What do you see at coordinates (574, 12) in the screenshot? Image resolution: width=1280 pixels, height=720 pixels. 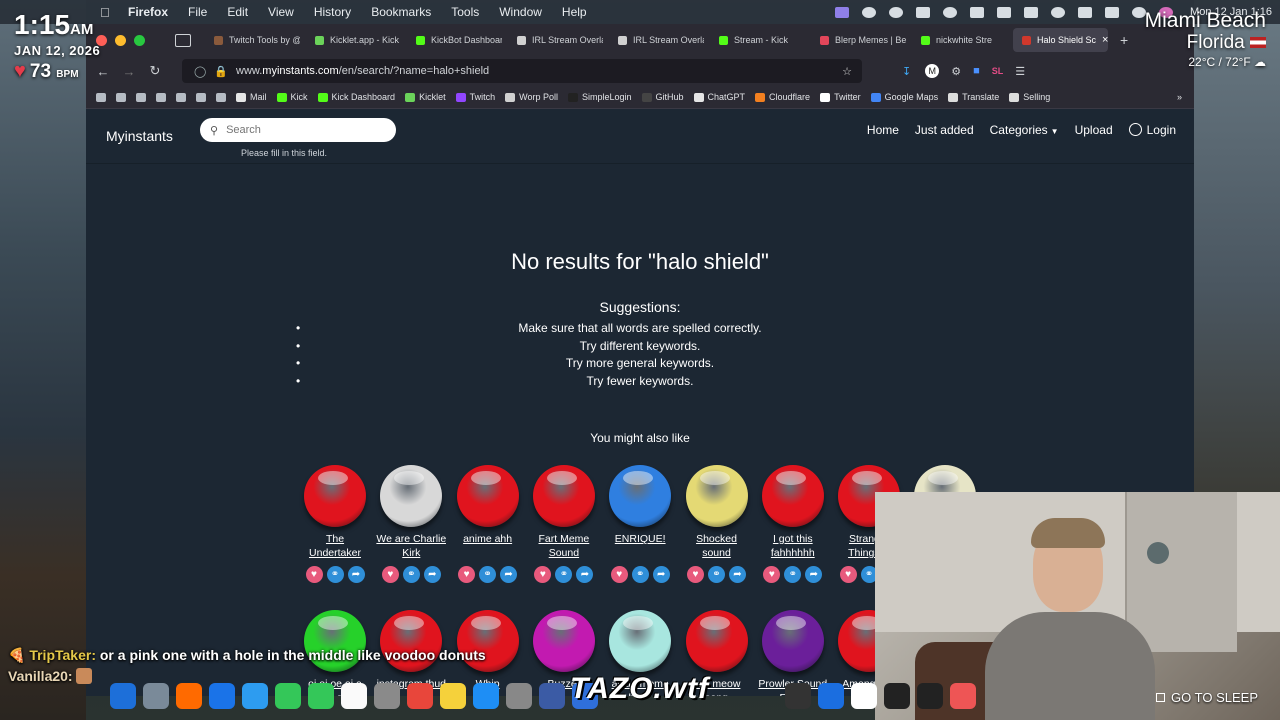 I see `menu-help: Help` at bounding box center [574, 12].